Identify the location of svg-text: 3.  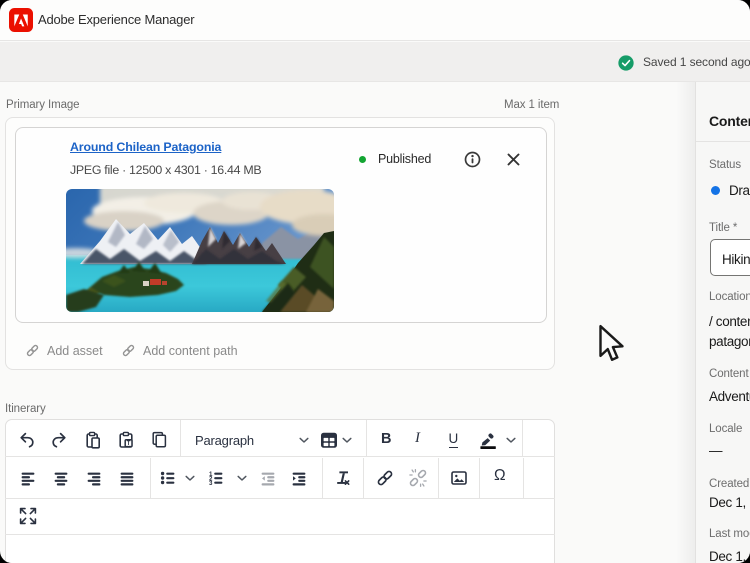
(211, 483).